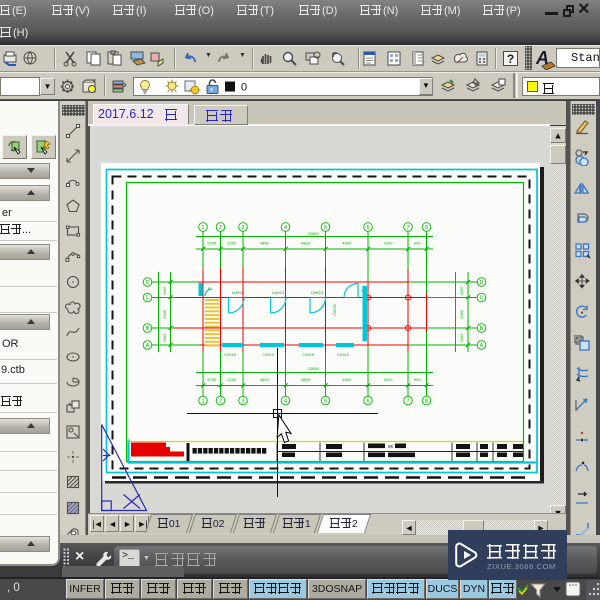  What do you see at coordinates (391, 447) in the screenshot?
I see `svg-text: xx` at bounding box center [391, 447].